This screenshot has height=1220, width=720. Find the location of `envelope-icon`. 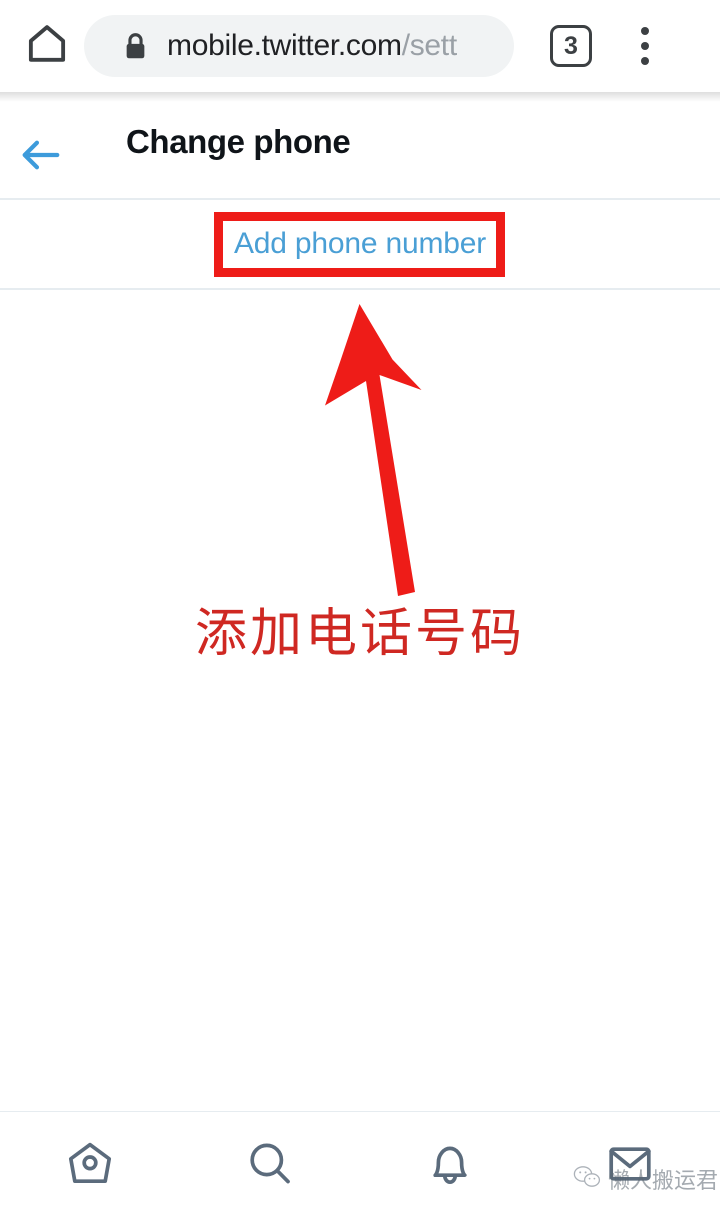

envelope-icon is located at coordinates (630, 1166).